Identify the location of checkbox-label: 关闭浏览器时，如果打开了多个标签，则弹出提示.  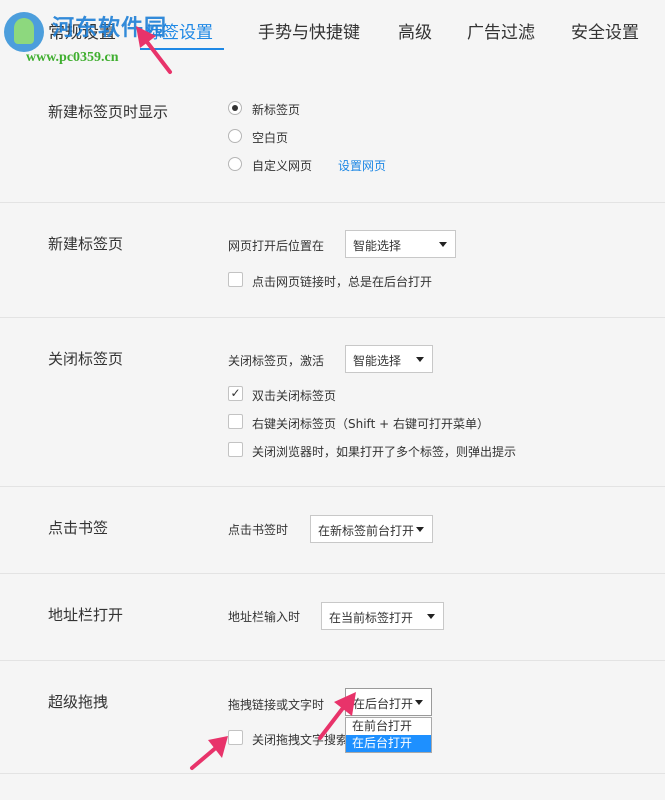
(384, 452).